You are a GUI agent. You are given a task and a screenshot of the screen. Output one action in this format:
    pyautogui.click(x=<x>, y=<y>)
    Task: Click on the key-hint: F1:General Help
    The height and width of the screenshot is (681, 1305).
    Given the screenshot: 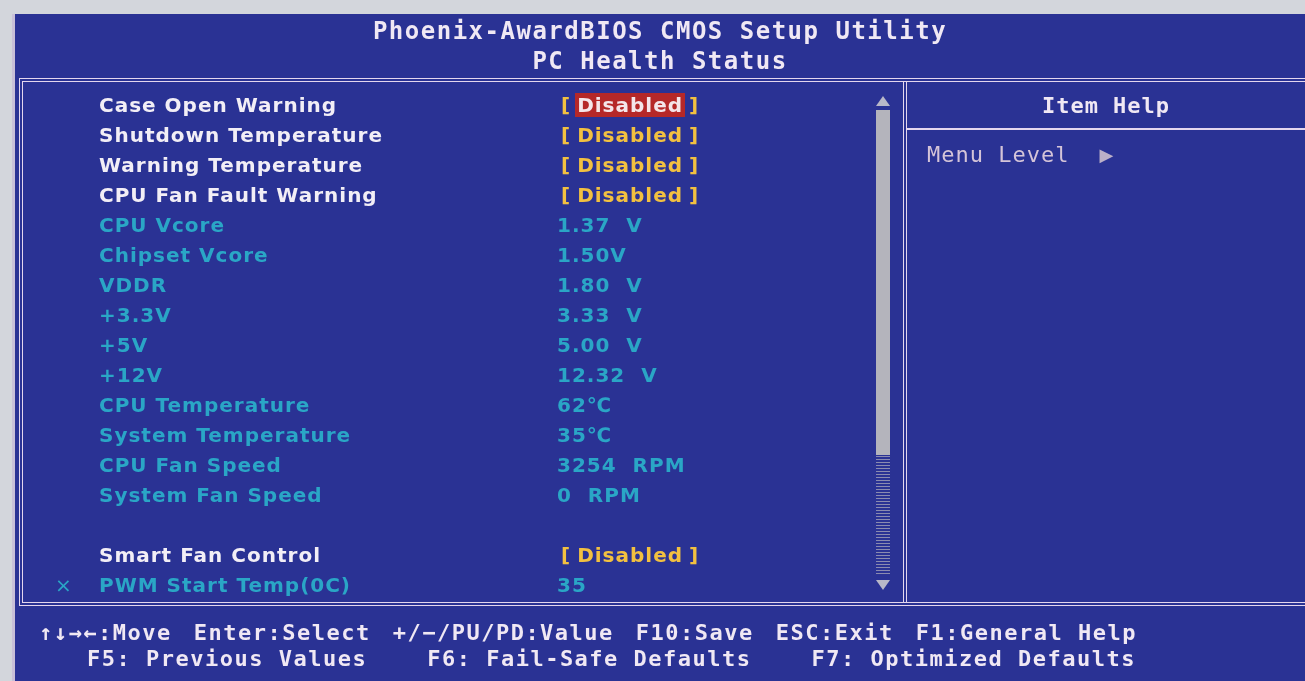 What is the action you would take?
    pyautogui.click(x=1026, y=632)
    